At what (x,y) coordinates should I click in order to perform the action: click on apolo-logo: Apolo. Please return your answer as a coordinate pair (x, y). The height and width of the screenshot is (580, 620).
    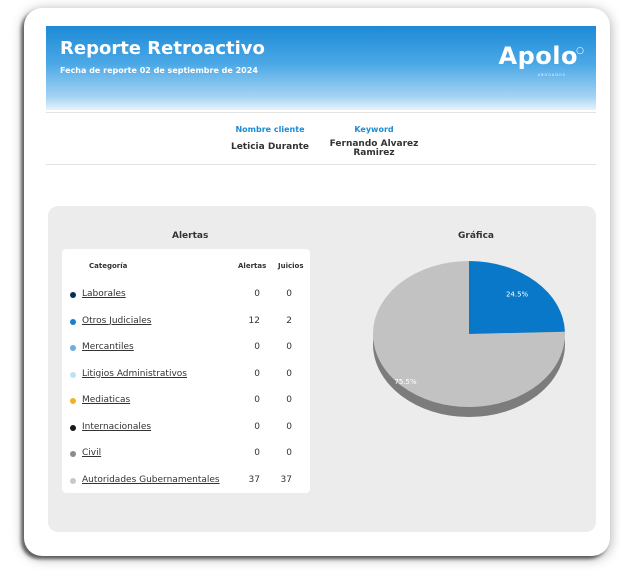
    Looking at the image, I should click on (538, 56).